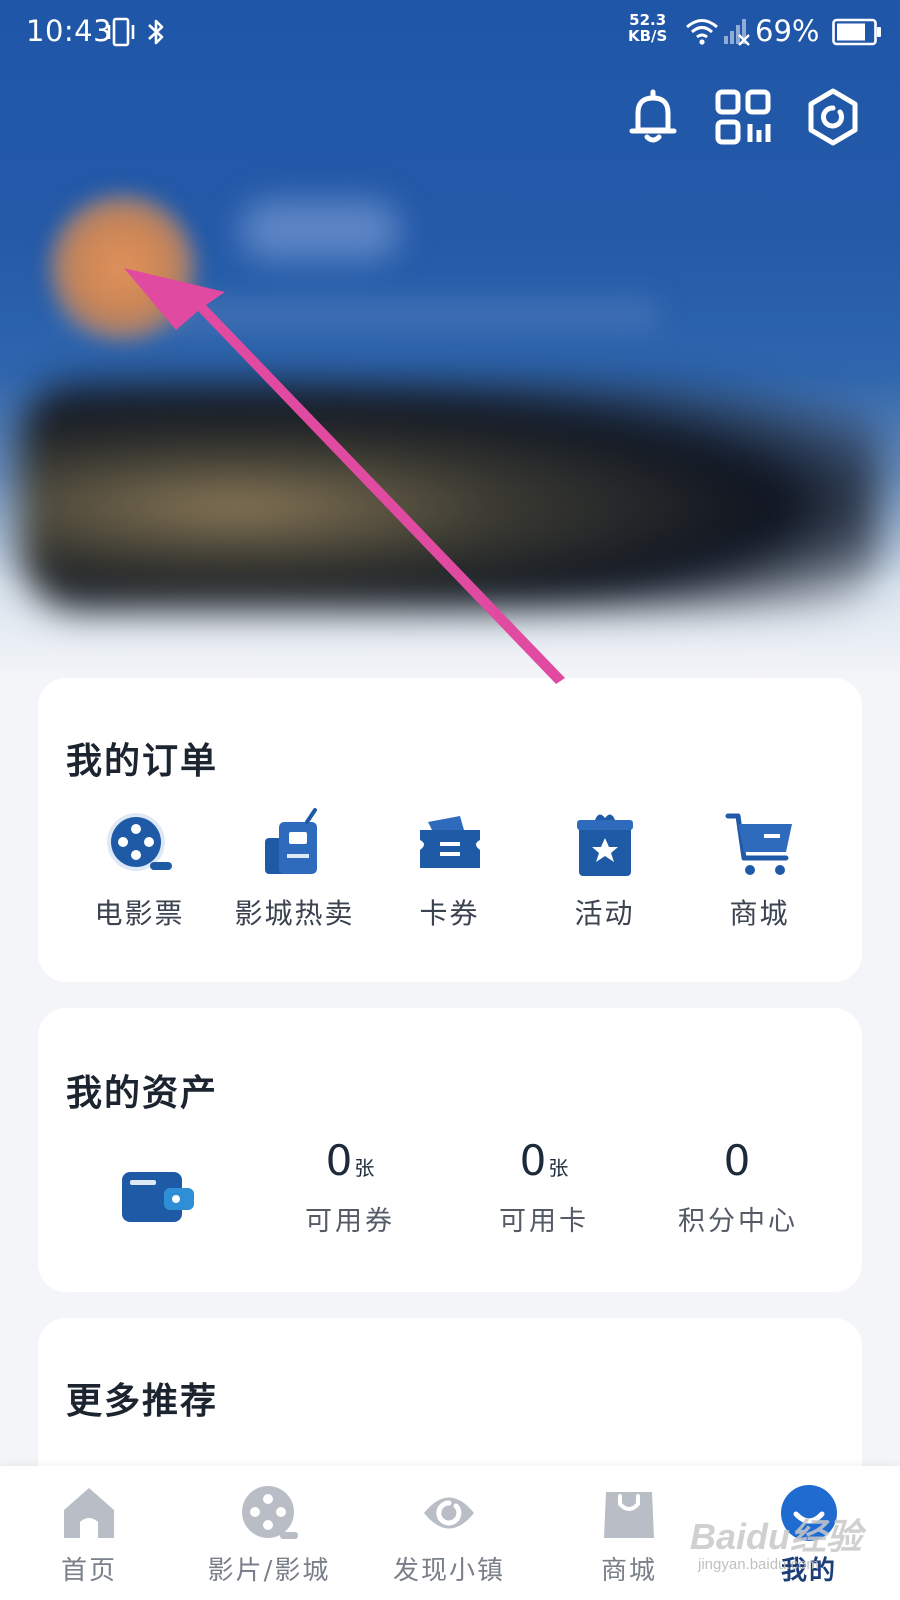 Image resolution: width=900 pixels, height=1600 pixels. I want to click on movie-ticket-icon, so click(139, 842).